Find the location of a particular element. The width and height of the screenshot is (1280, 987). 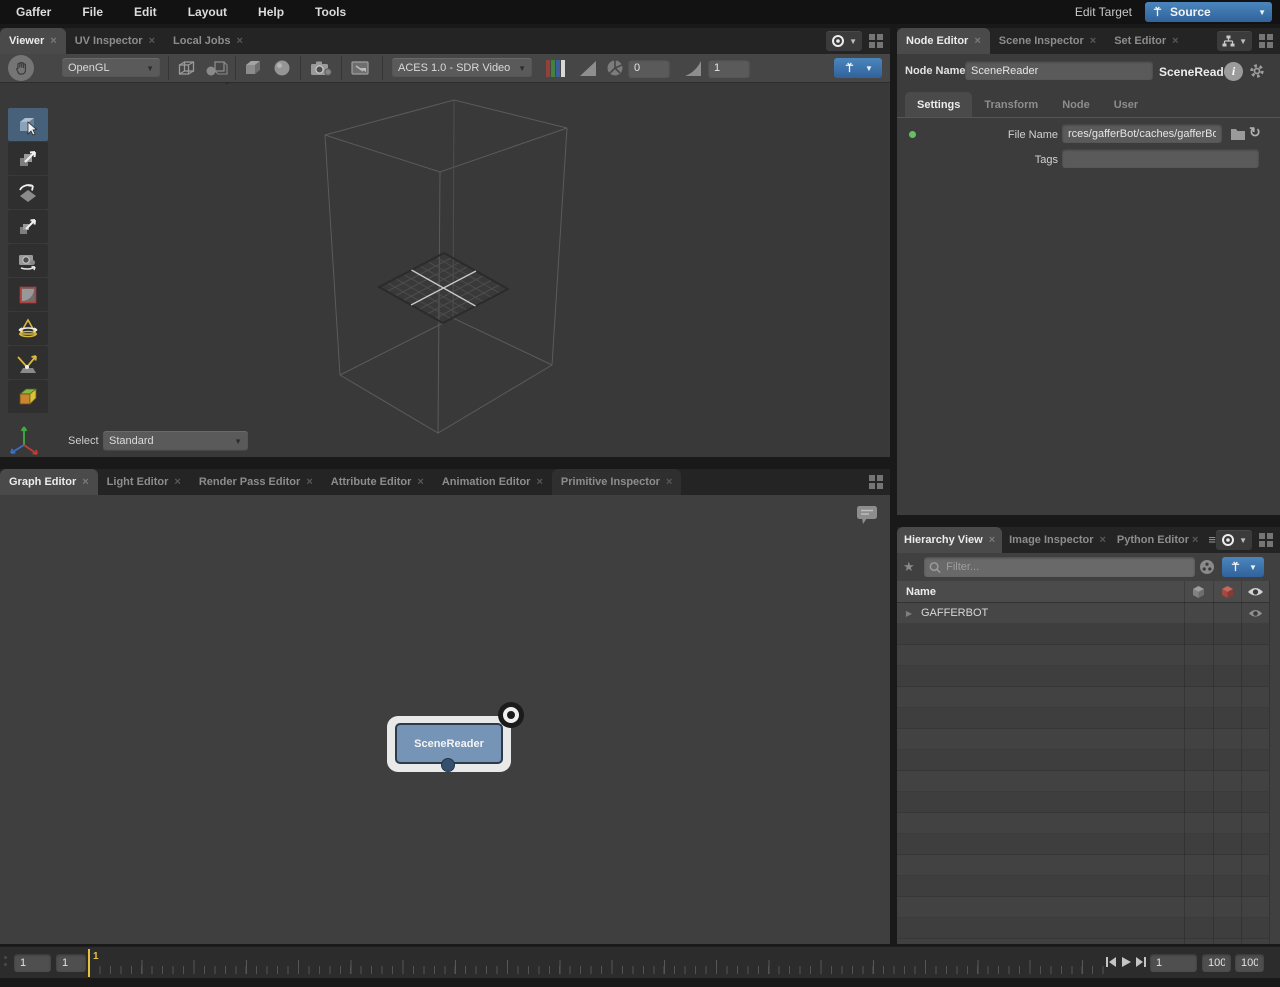

refresh-icon: ↻ is located at coordinates (1255, 132).